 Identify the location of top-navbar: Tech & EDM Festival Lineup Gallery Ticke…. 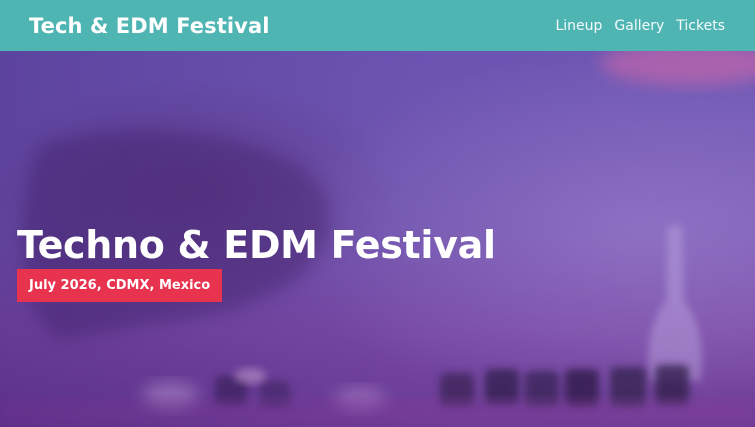
(377, 25).